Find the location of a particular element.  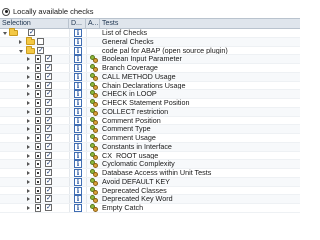

tree-row: i Avoid DEFAULT KEY is located at coordinates (150, 182).